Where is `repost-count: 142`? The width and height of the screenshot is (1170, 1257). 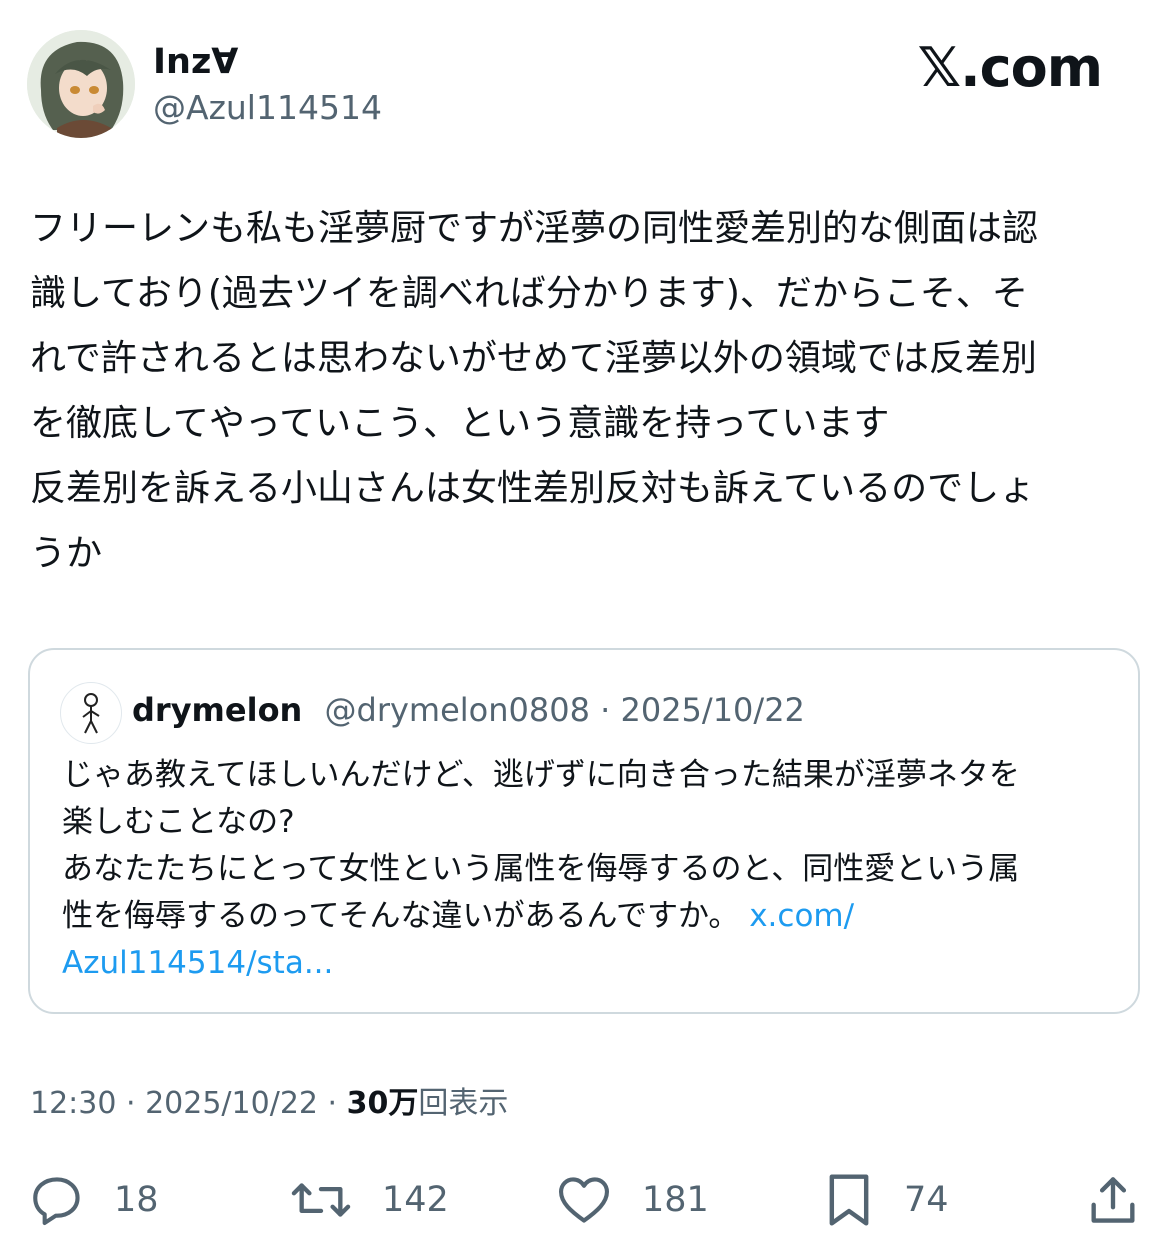
repost-count: 142 is located at coordinates (415, 1200).